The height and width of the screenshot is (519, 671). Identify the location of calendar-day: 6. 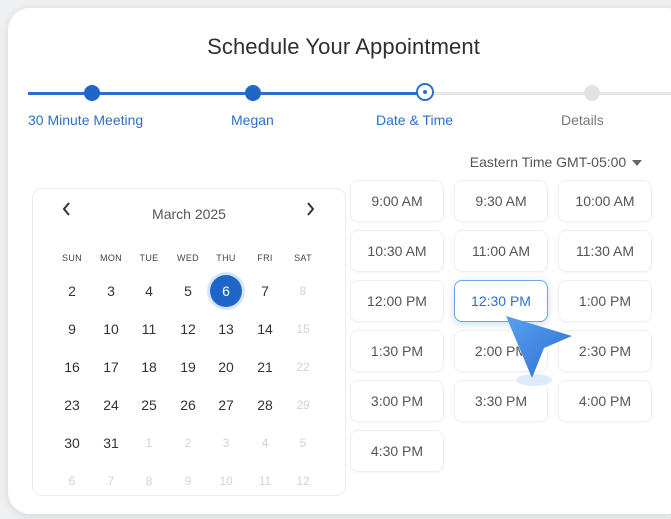
(72, 481).